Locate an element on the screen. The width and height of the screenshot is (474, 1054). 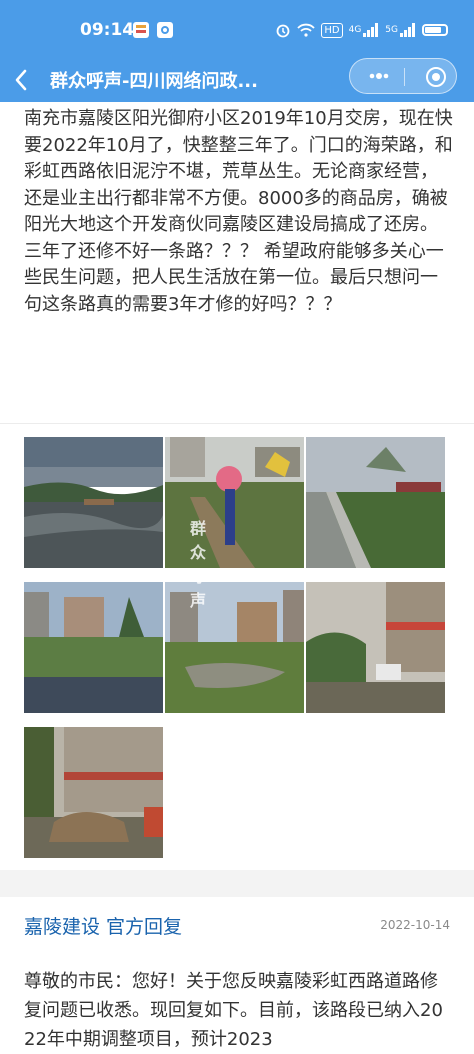
section-gap is located at coordinates (237, 883).